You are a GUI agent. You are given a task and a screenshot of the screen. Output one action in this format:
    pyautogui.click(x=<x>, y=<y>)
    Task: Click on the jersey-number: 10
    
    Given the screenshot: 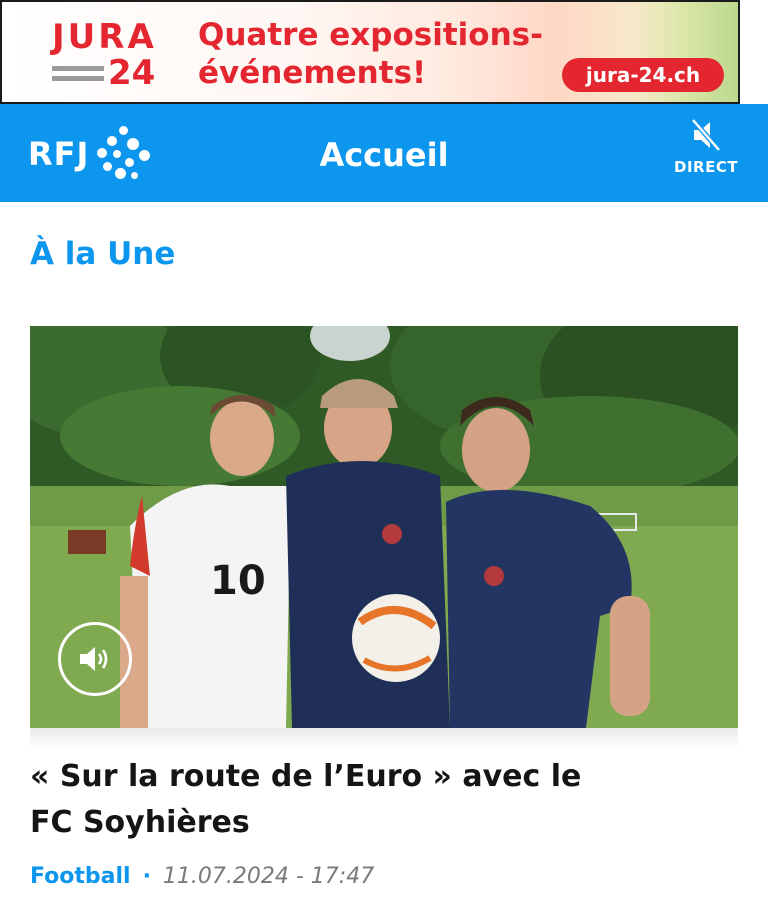 What is the action you would take?
    pyautogui.click(x=238, y=581)
    